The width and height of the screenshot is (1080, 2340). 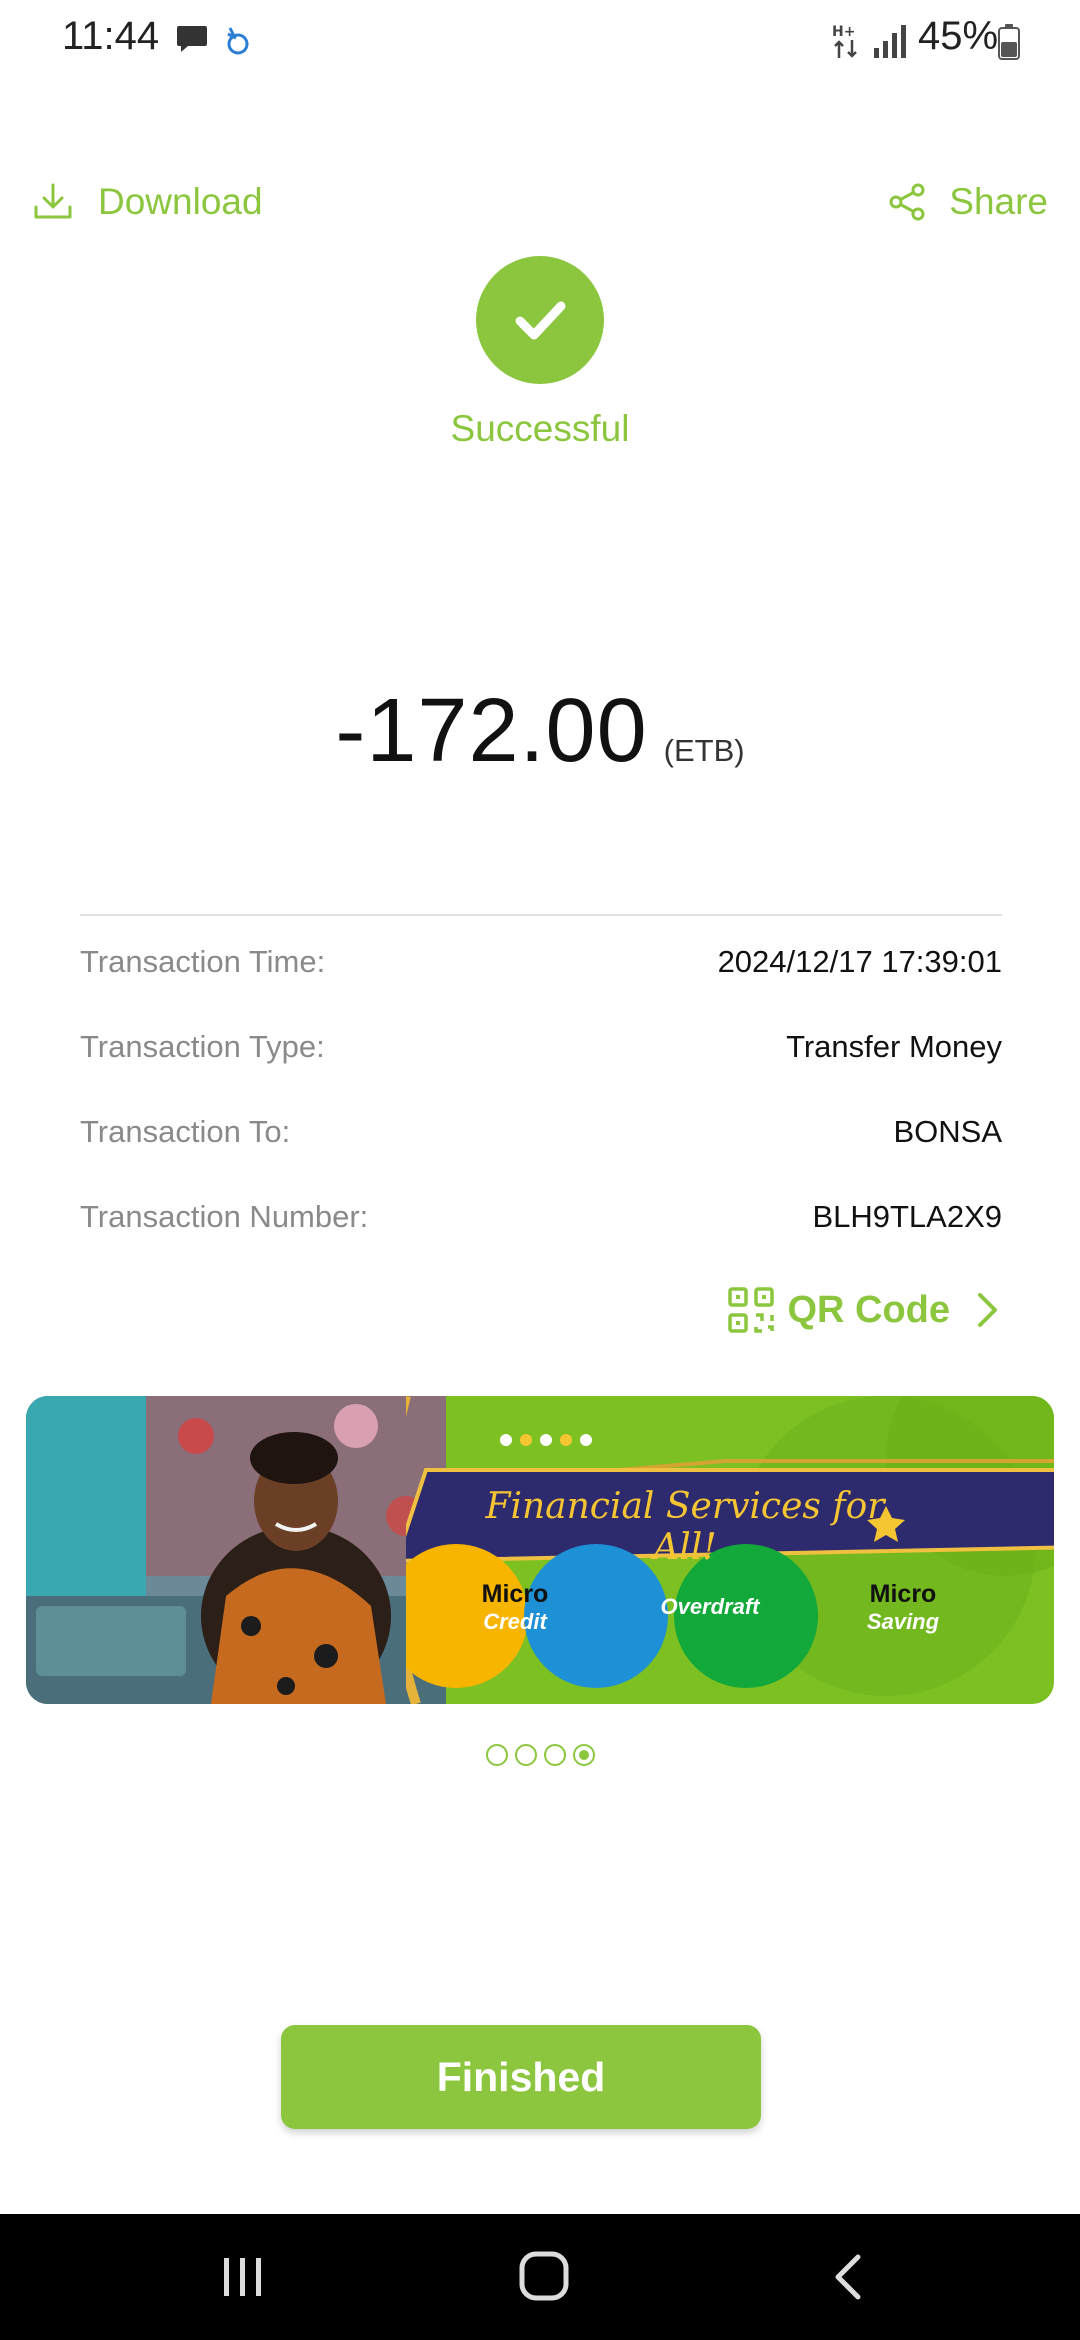 What do you see at coordinates (958, 36) in the screenshot?
I see `battery-percentage: 45%` at bounding box center [958, 36].